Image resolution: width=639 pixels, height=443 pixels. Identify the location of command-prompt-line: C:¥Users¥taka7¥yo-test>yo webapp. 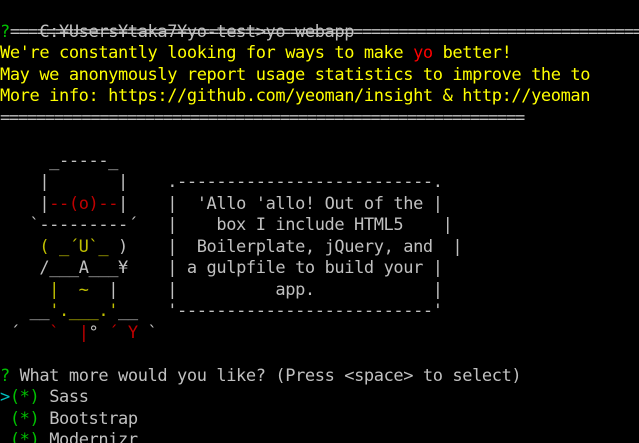
(319, 21).